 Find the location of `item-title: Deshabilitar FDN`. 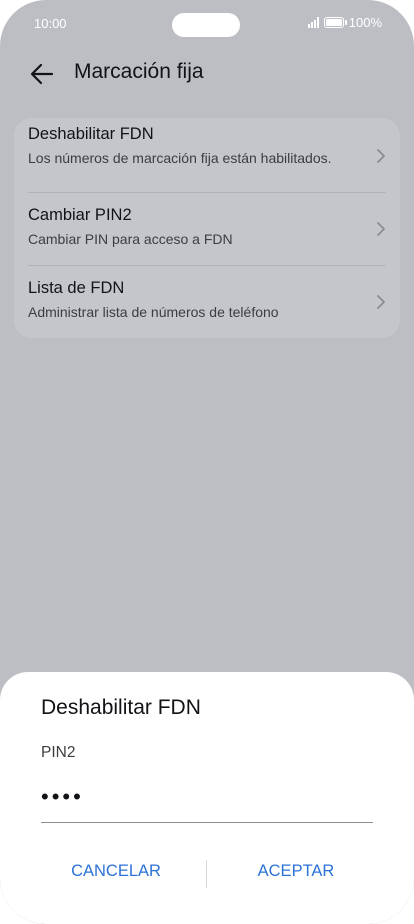

item-title: Deshabilitar FDN is located at coordinates (91, 134).